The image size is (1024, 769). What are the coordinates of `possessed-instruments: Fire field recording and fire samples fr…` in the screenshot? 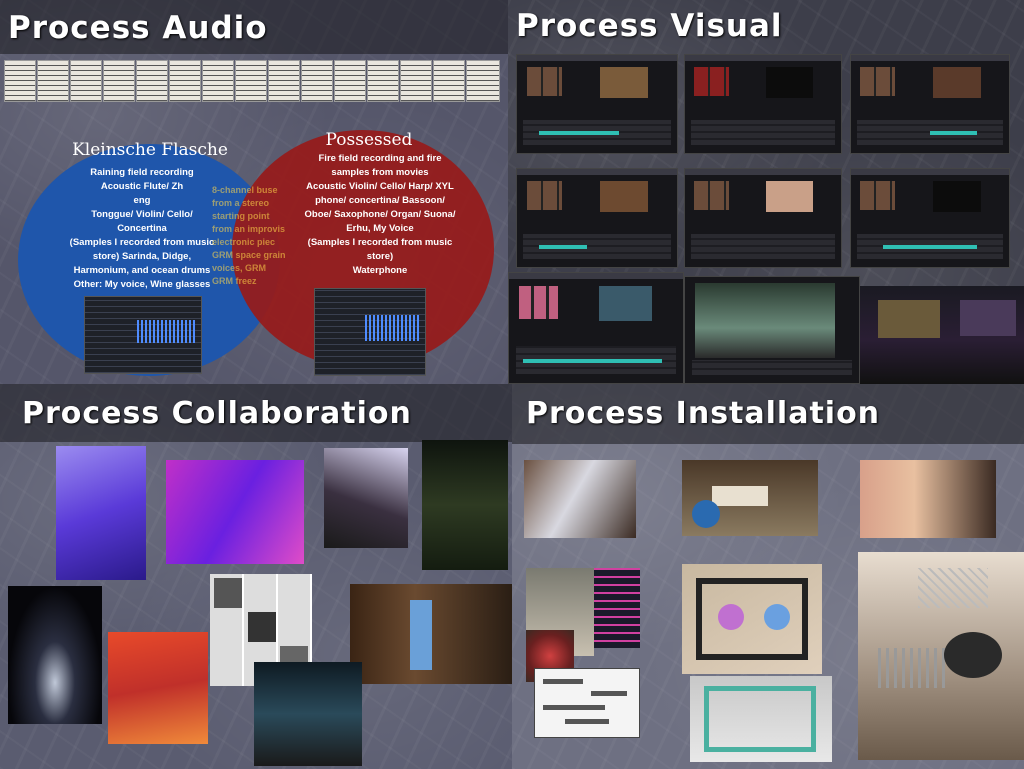 It's located at (380, 215).